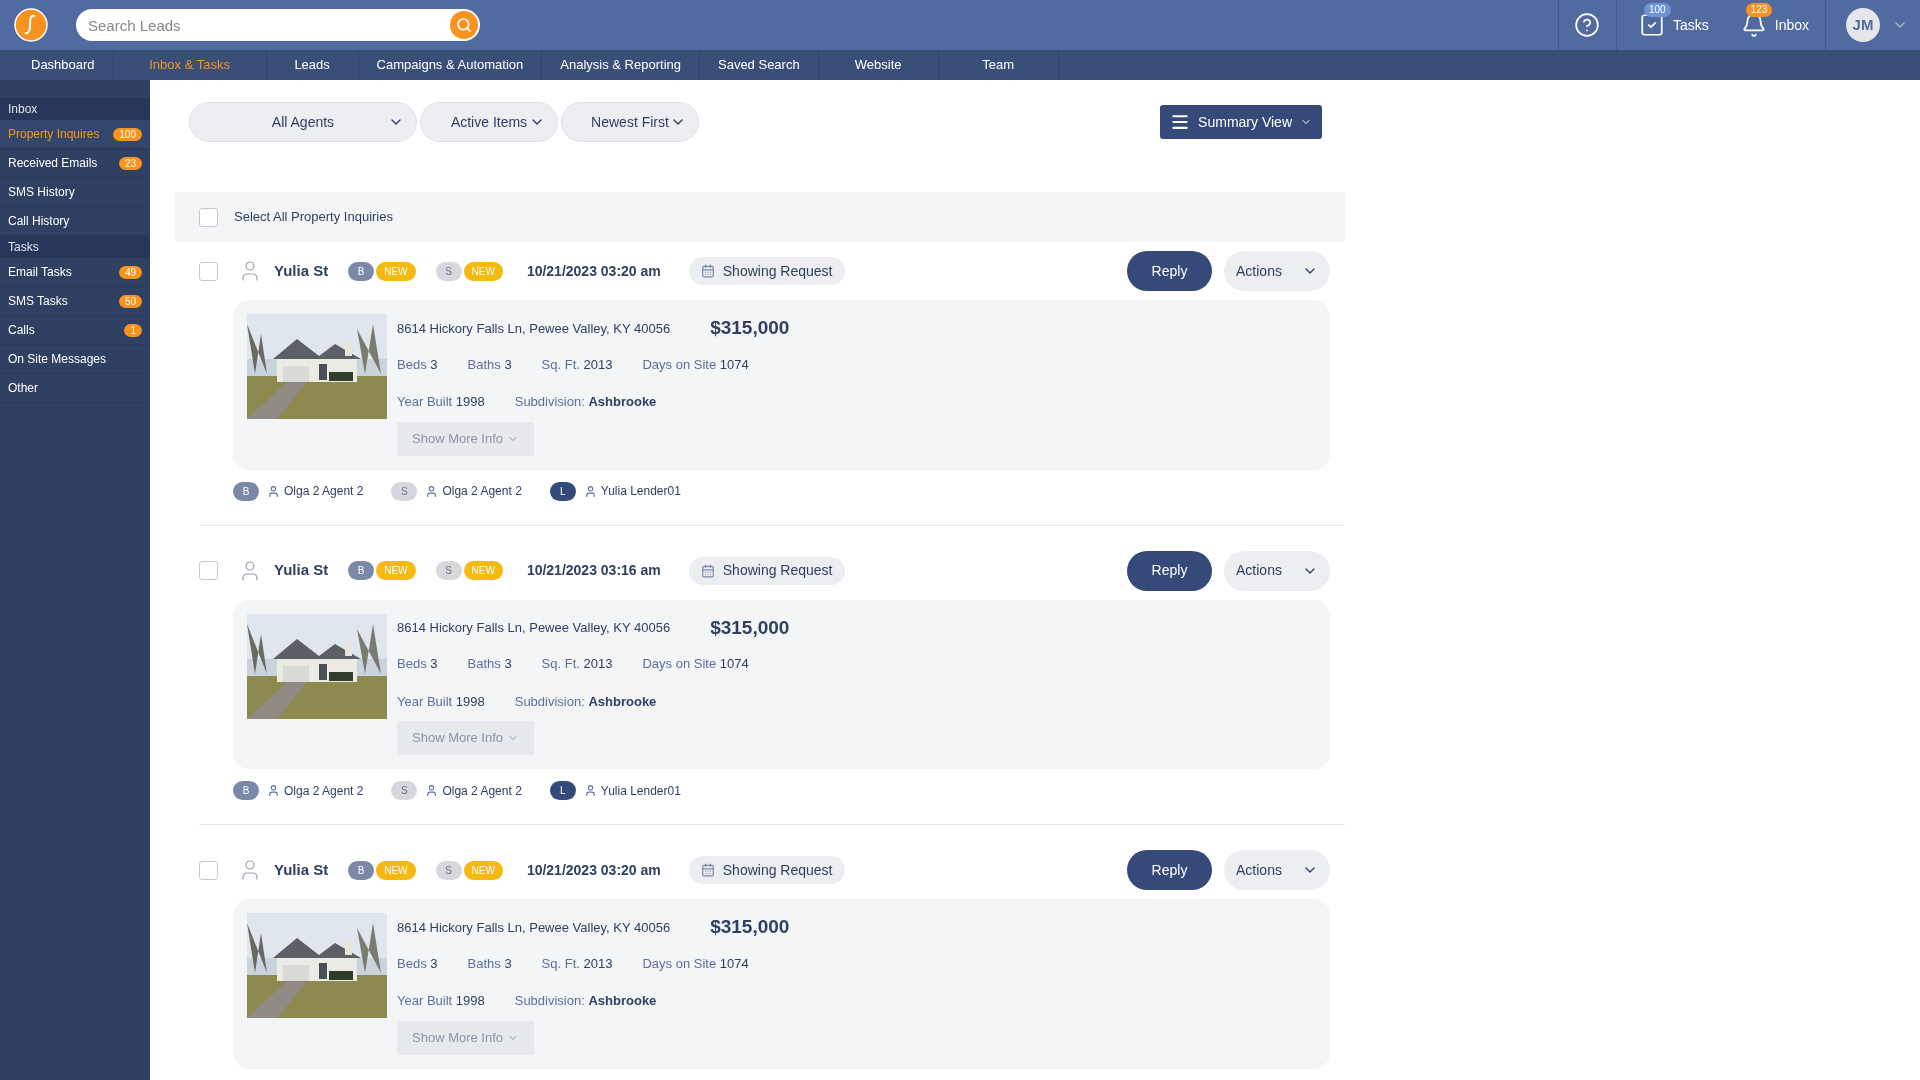 Image resolution: width=1920 pixels, height=1080 pixels. Describe the element at coordinates (31, 25) in the screenshot. I see `logo-icon` at that location.